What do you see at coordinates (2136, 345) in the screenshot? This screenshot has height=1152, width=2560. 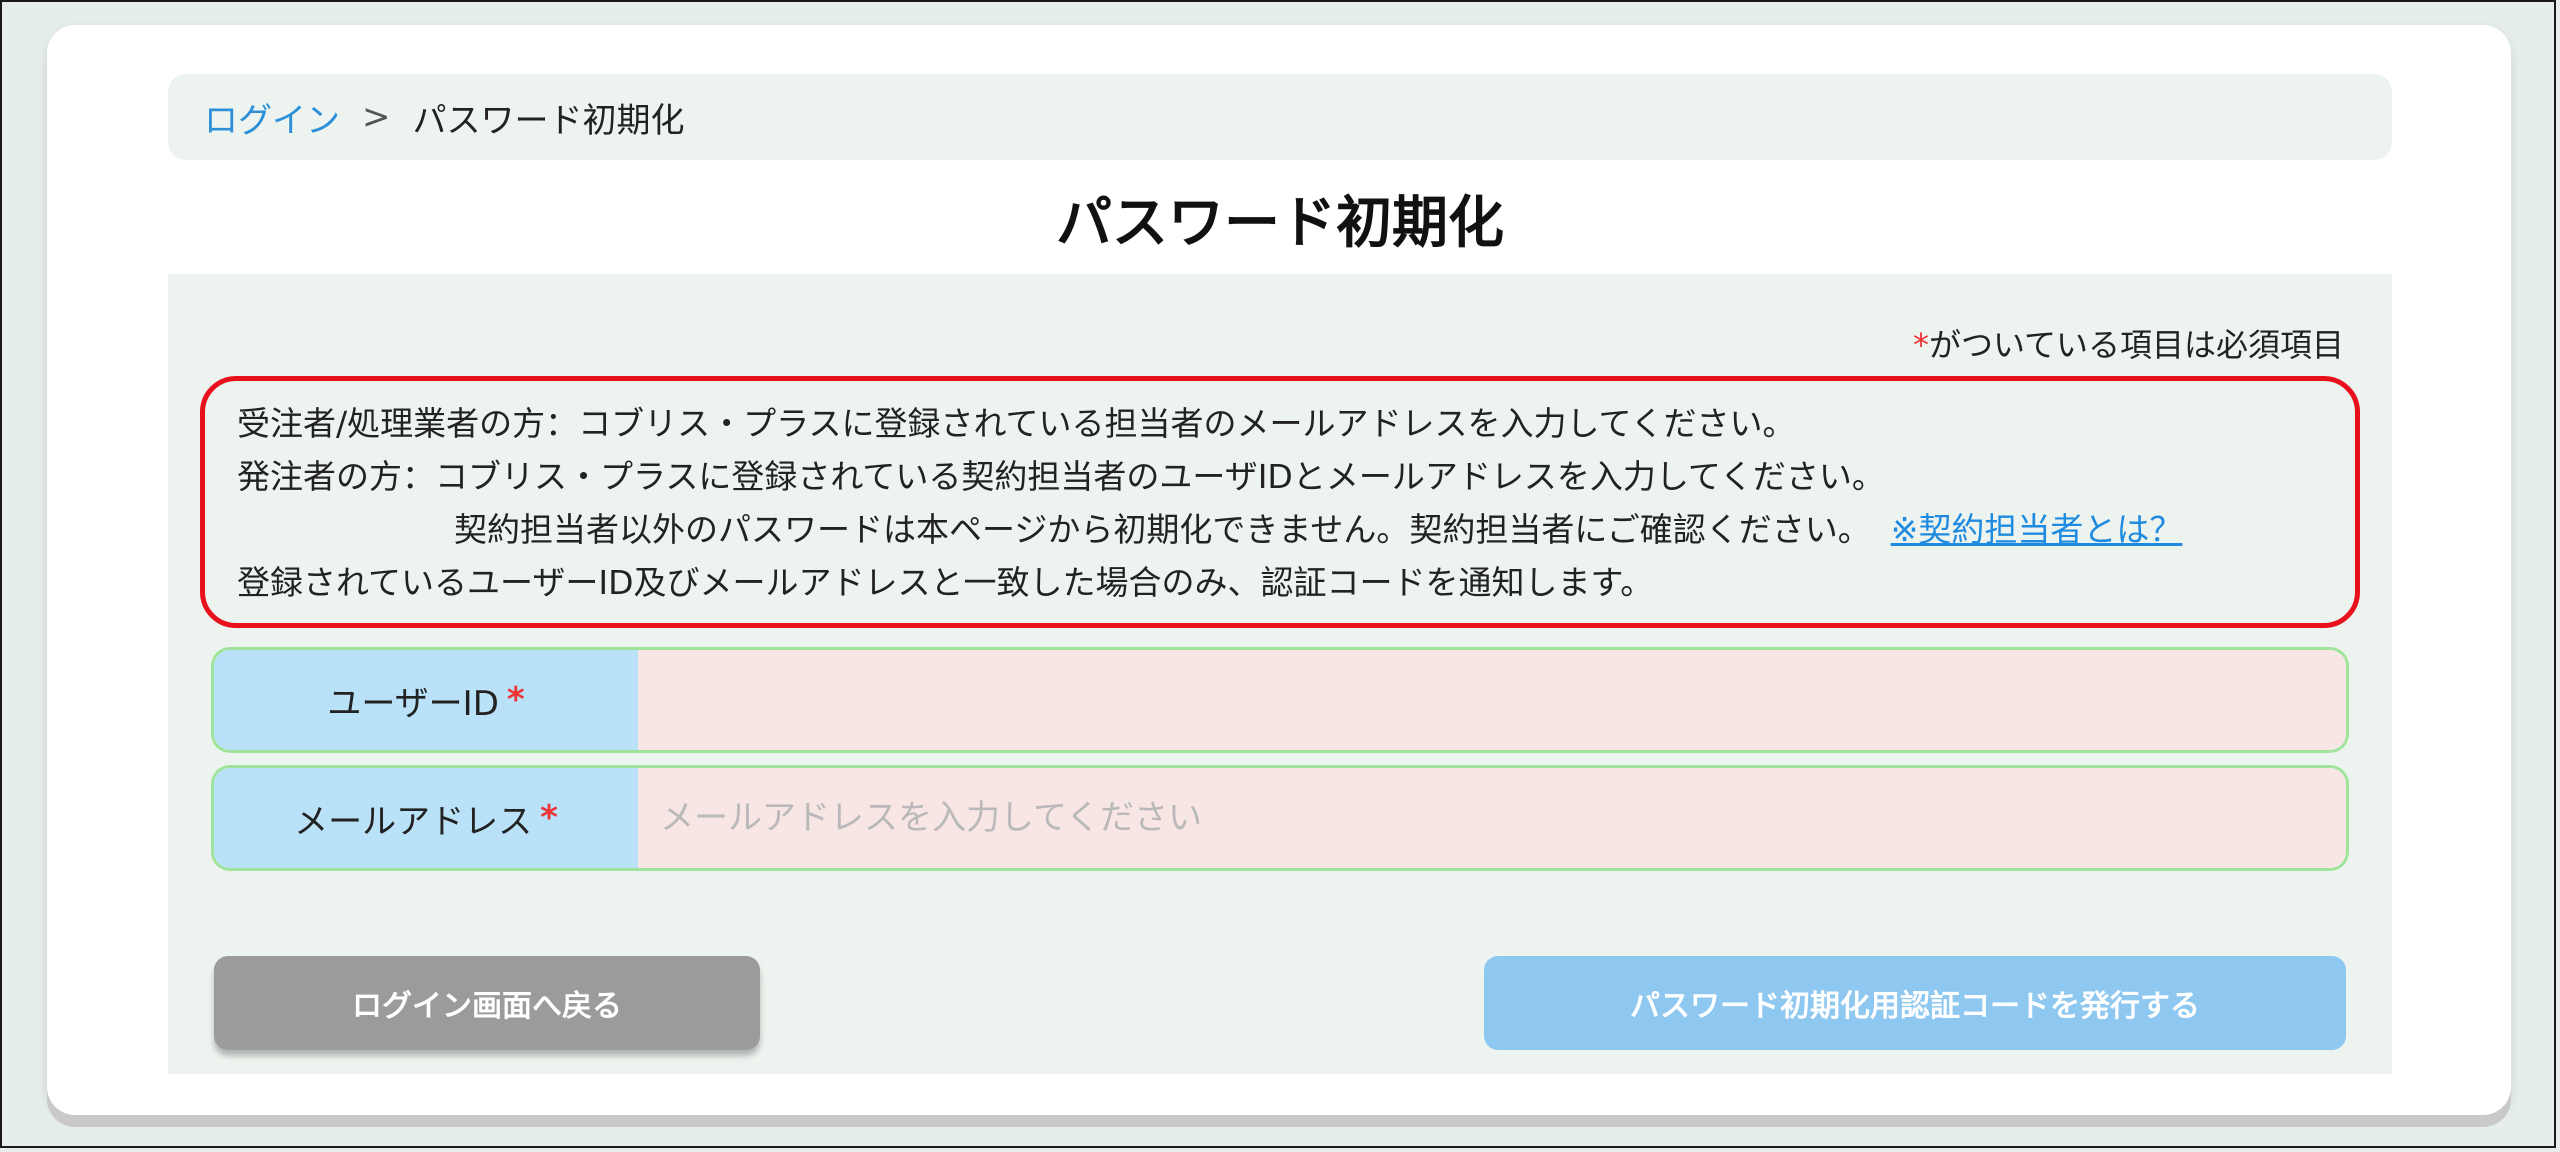 I see `required-note-text: がついている項目は必須項目` at bounding box center [2136, 345].